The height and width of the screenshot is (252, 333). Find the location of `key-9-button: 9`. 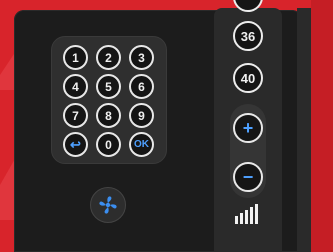

key-9-button: 9 is located at coordinates (141, 115).